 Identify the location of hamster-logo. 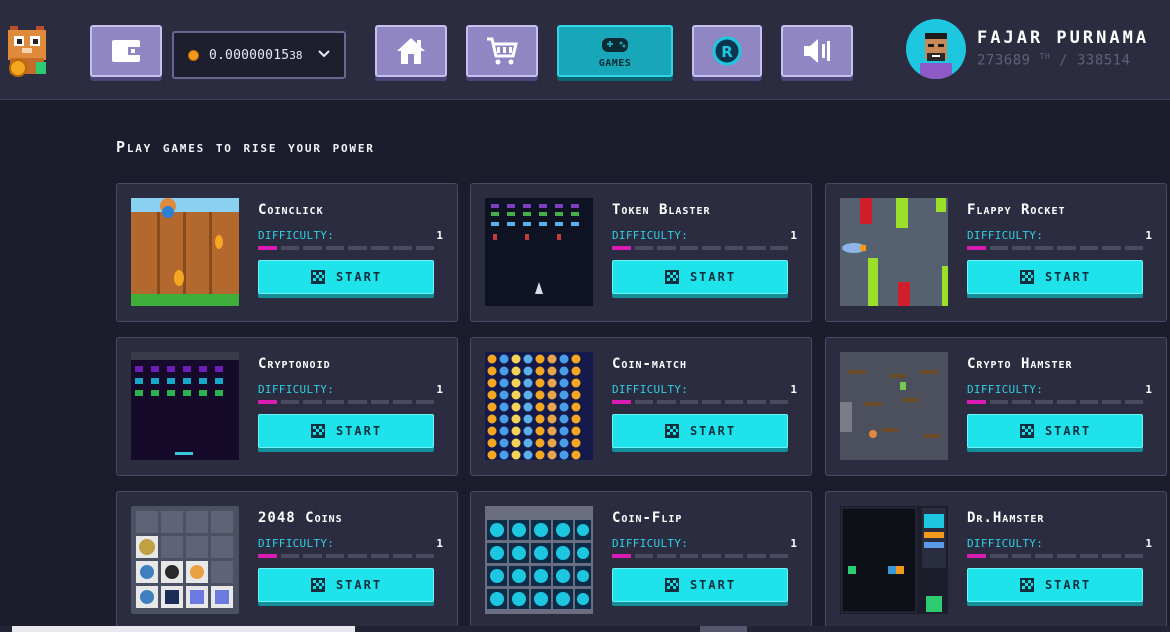
(27, 50).